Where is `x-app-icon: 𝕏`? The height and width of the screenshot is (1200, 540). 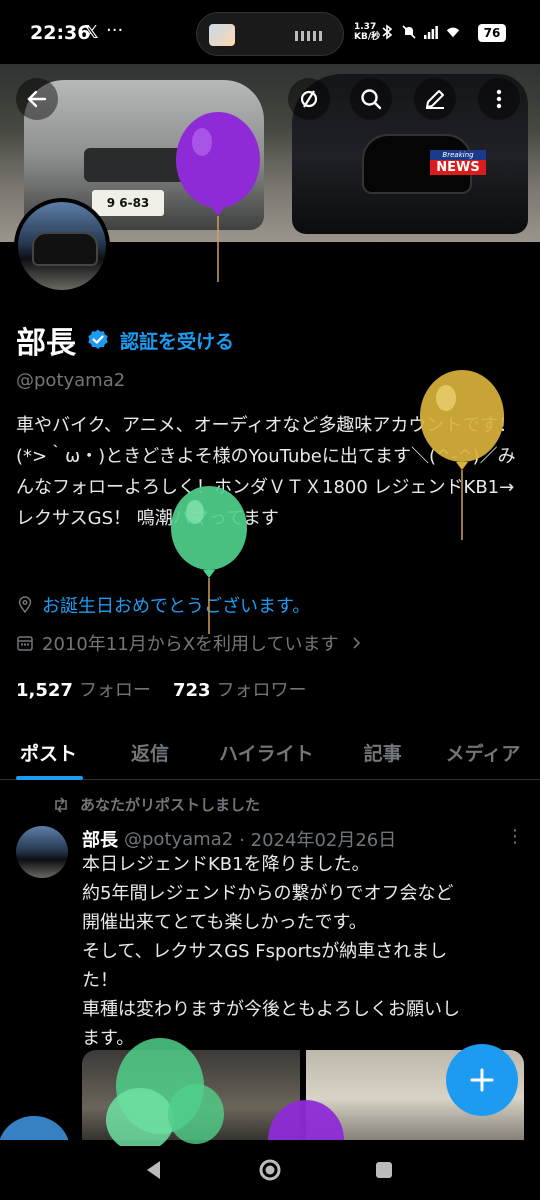
x-app-icon: 𝕏 is located at coordinates (91, 32).